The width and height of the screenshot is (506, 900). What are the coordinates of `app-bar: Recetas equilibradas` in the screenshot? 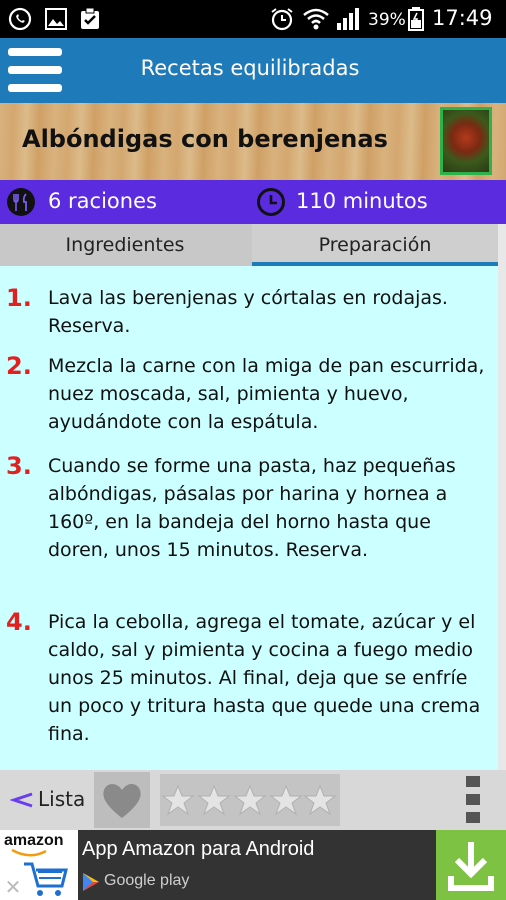 It's located at (253, 70).